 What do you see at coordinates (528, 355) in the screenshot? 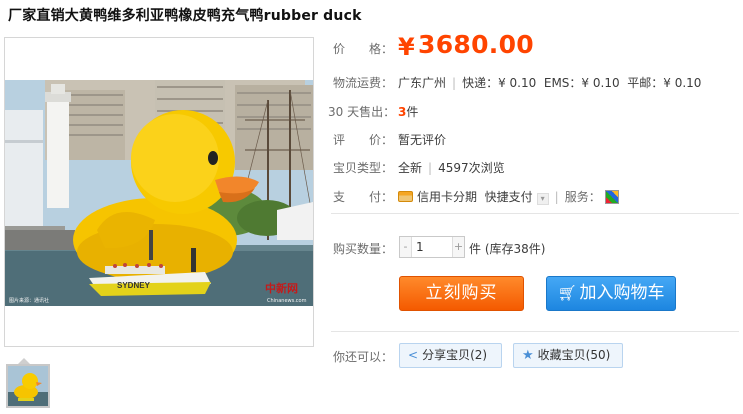
I see `star-icon: ★` at bounding box center [528, 355].